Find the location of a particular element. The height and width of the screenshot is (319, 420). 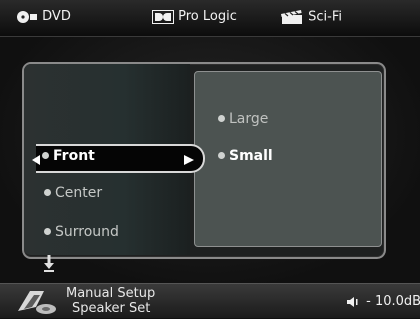

speaker-volume-icon is located at coordinates (356, 301).